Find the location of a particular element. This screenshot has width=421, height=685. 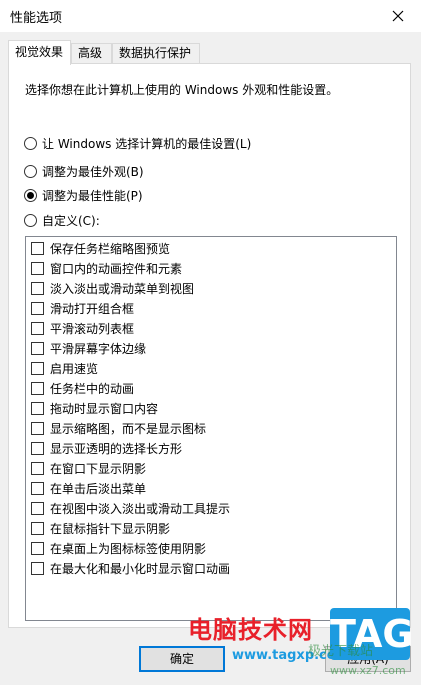

list-item-label: 启用速览 is located at coordinates (74, 368).